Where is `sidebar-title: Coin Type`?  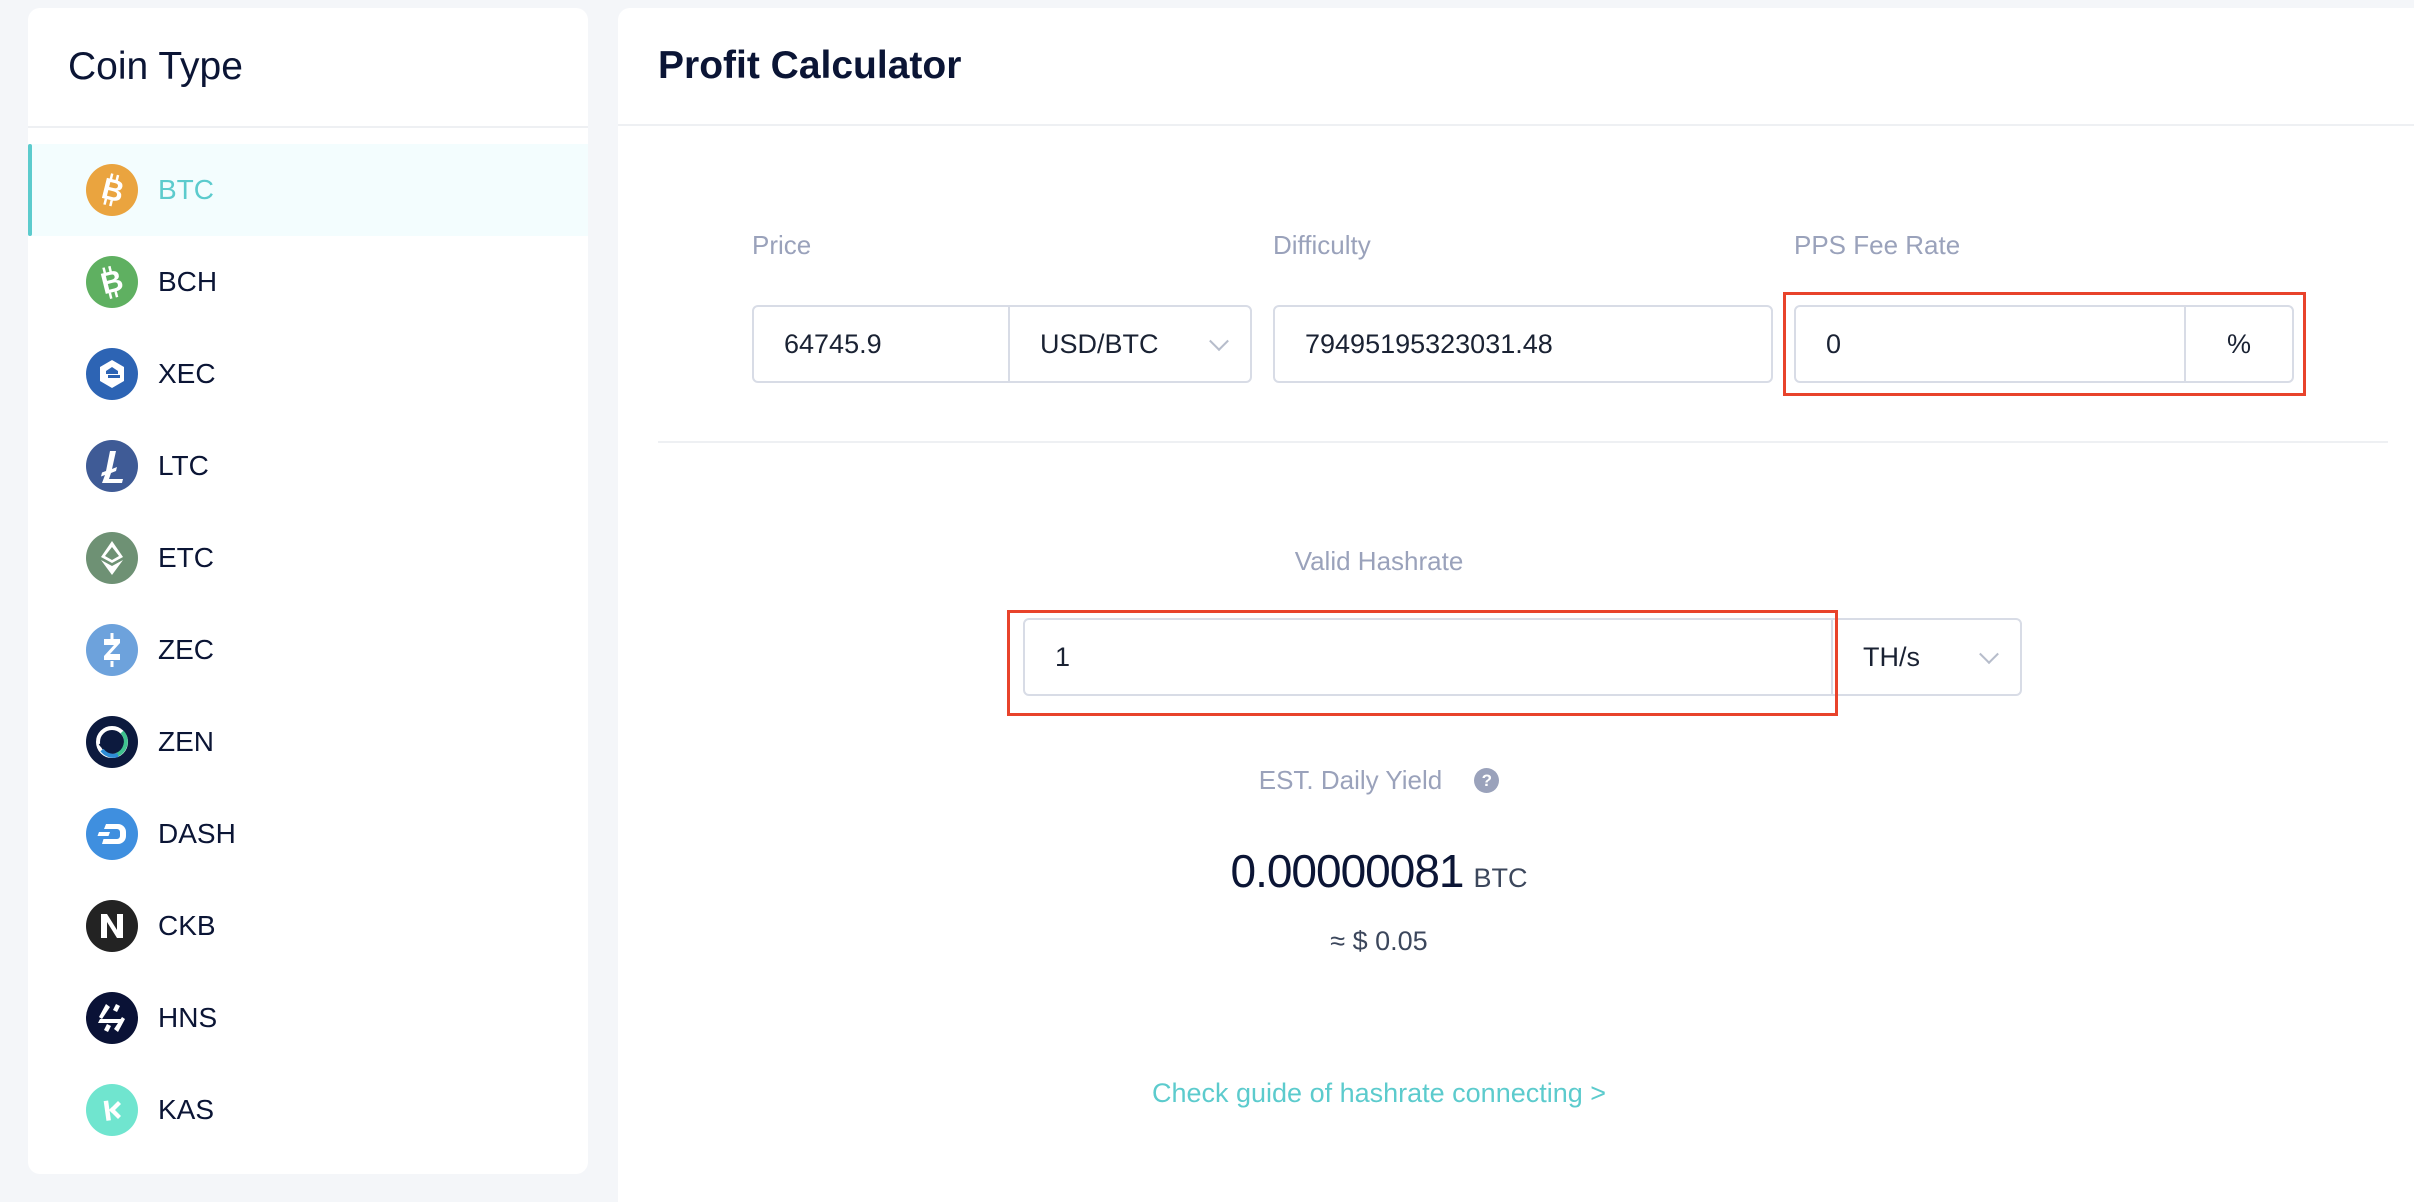 sidebar-title: Coin Type is located at coordinates (308, 68).